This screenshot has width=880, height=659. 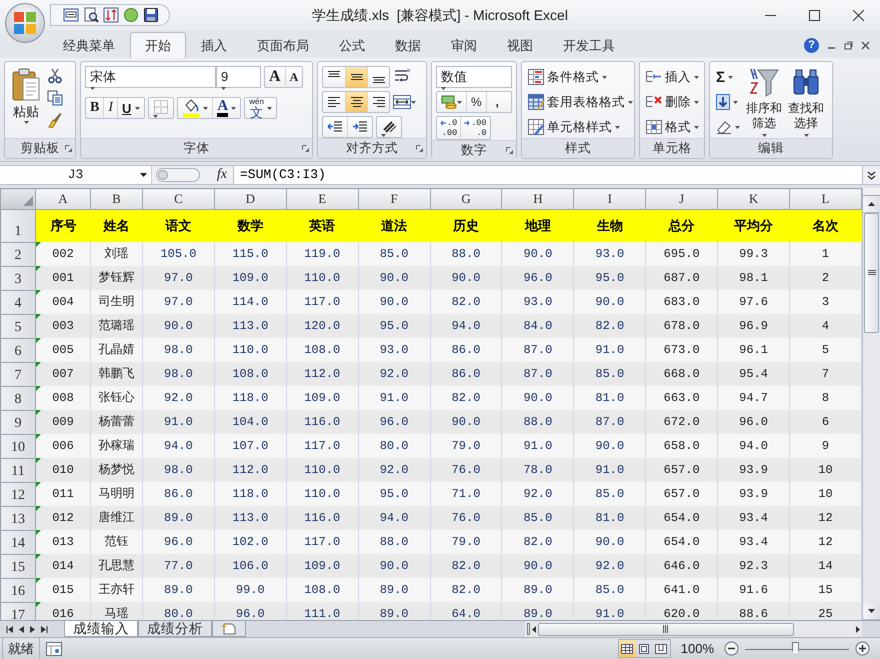 What do you see at coordinates (18, 542) in the screenshot?
I see `row-header: 14` at bounding box center [18, 542].